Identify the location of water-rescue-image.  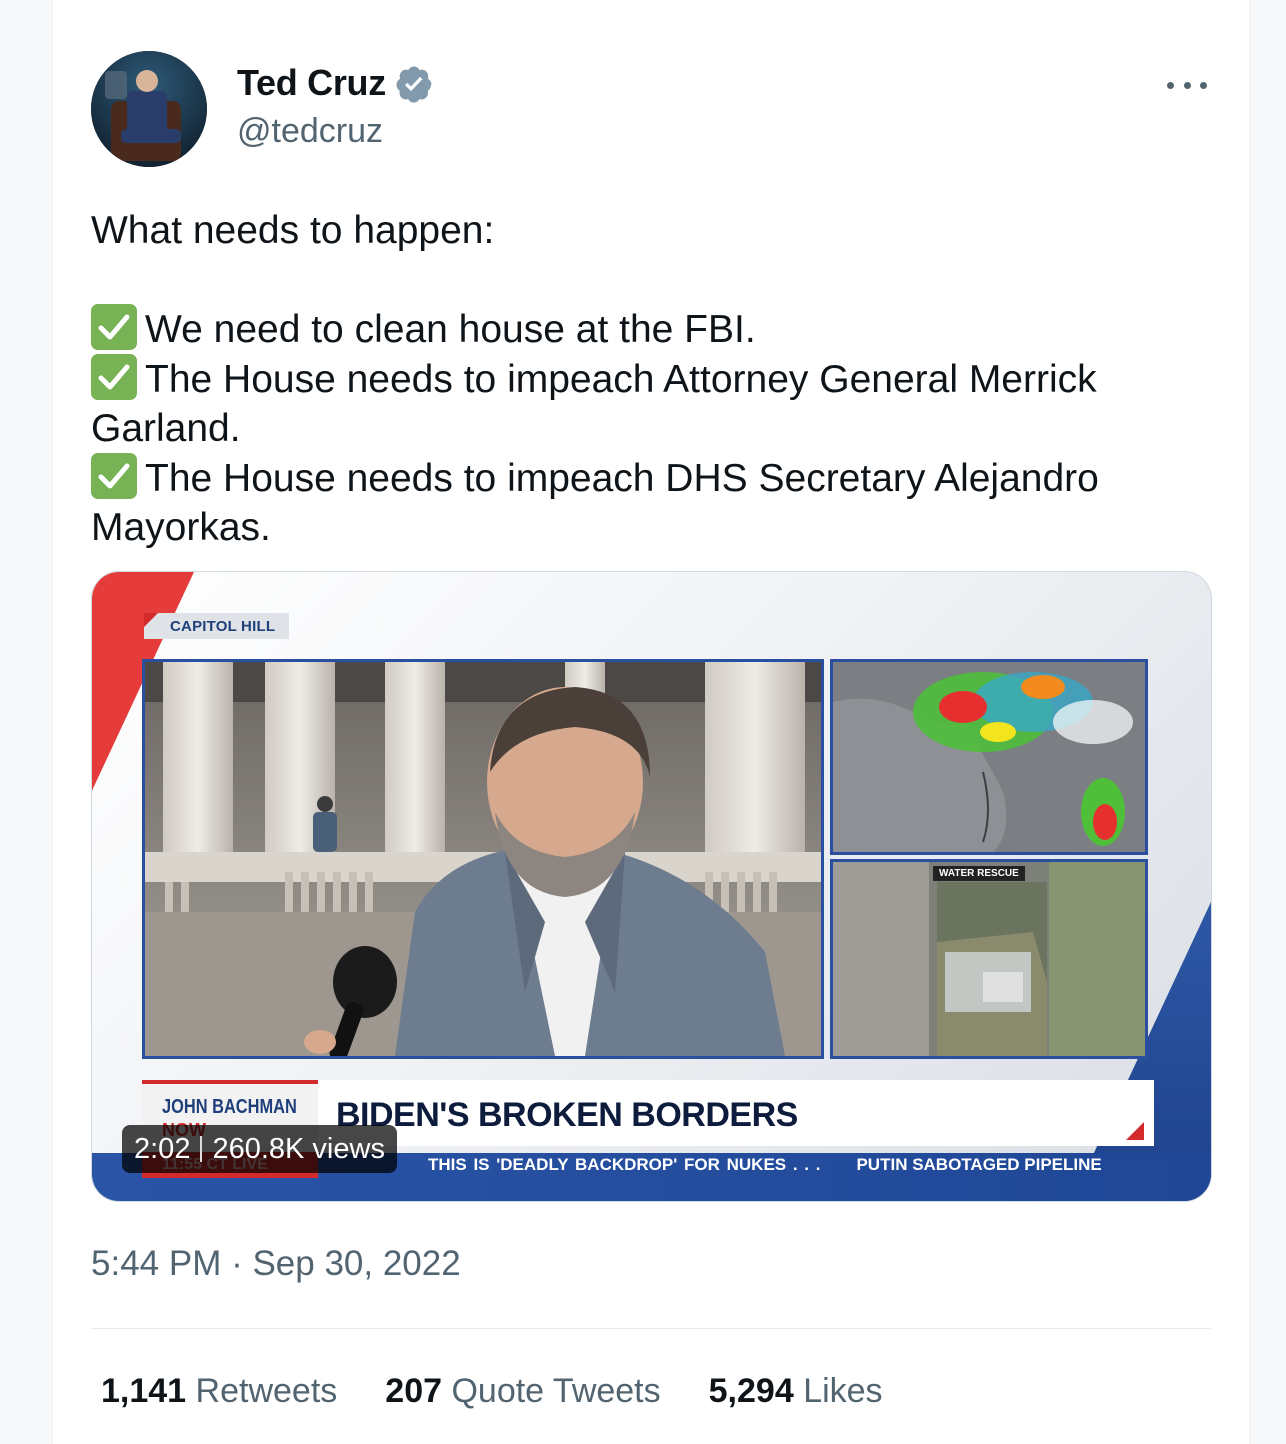
(989, 959).